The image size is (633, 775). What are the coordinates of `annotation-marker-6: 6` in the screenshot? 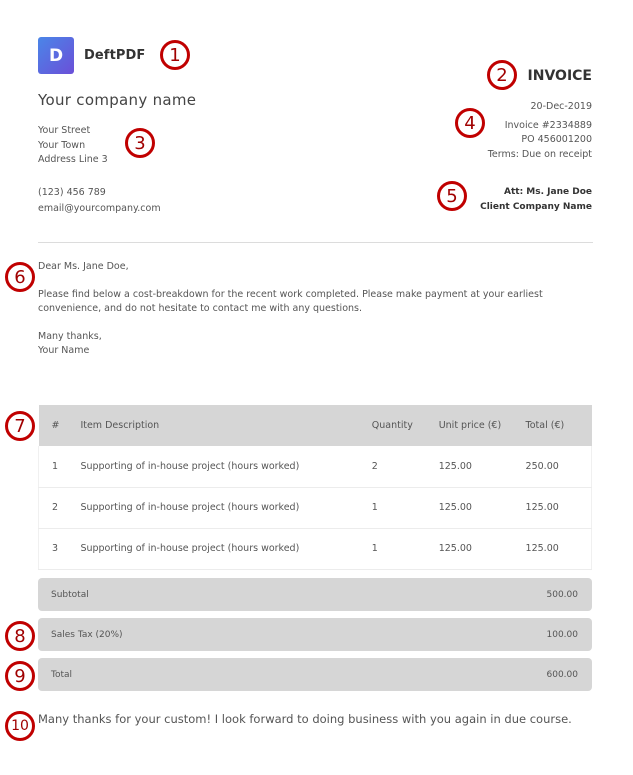 It's located at (20, 277).